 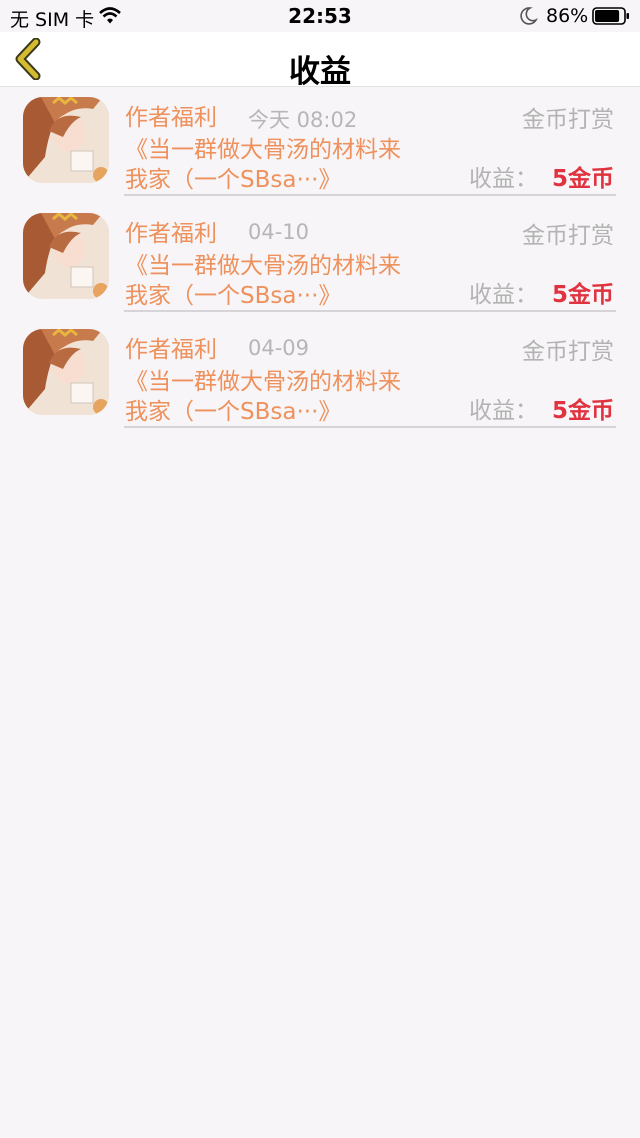 I want to click on status-time: 22:53, so click(x=320, y=16).